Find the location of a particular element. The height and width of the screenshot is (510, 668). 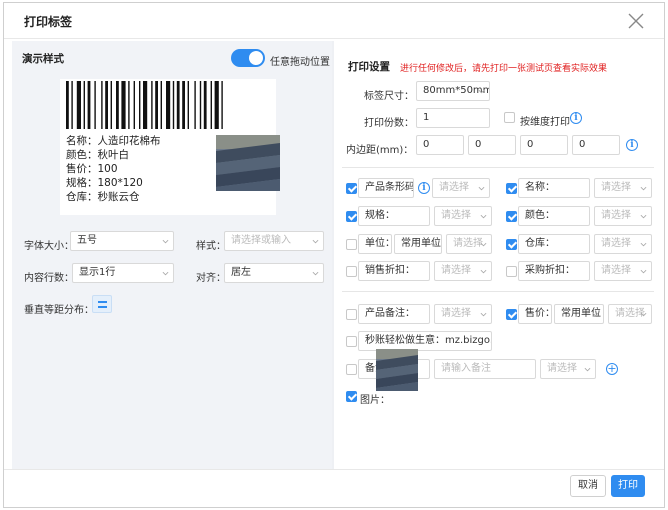

vertical-distribute-icon is located at coordinates (102, 304).